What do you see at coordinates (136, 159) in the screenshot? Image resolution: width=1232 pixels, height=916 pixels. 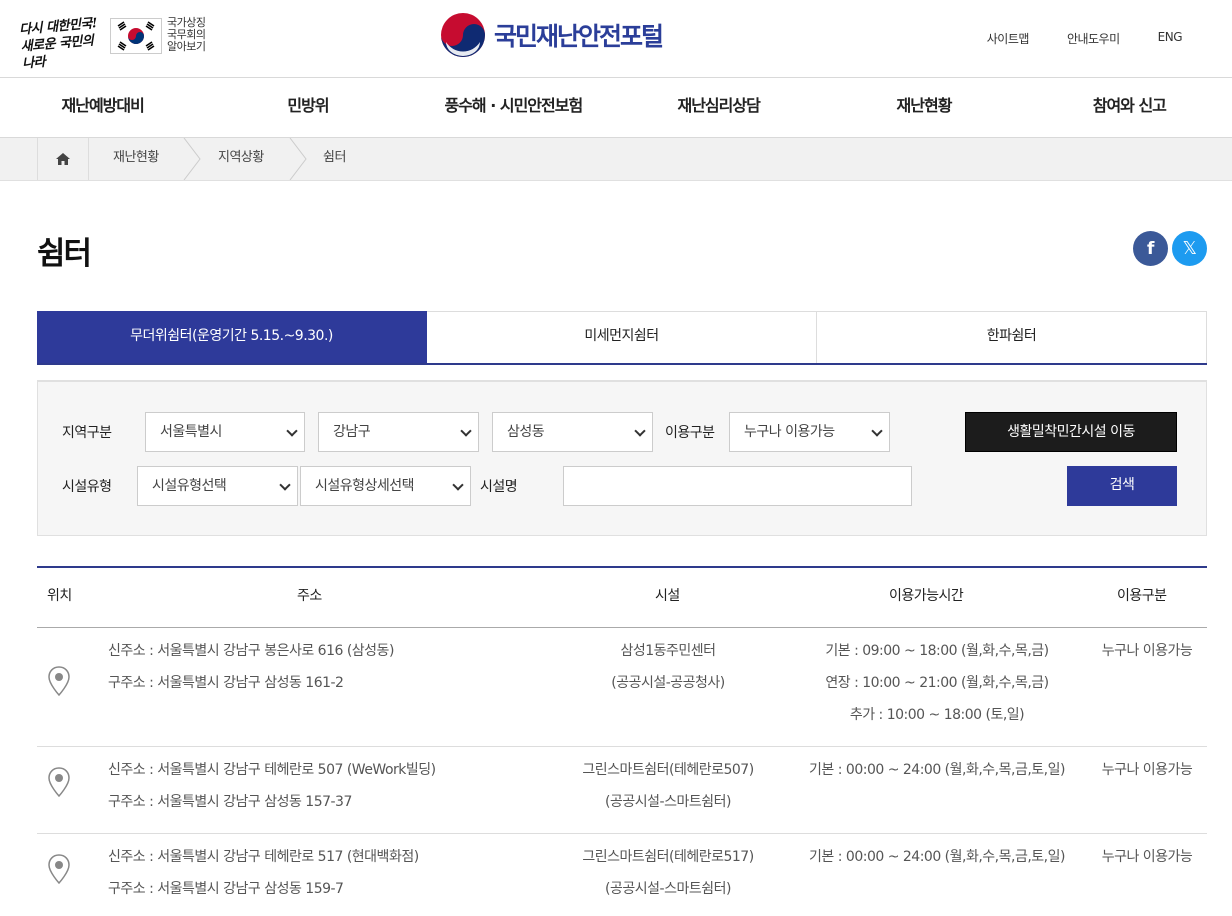 I see `breadcrumb-item: 재난현황` at bounding box center [136, 159].